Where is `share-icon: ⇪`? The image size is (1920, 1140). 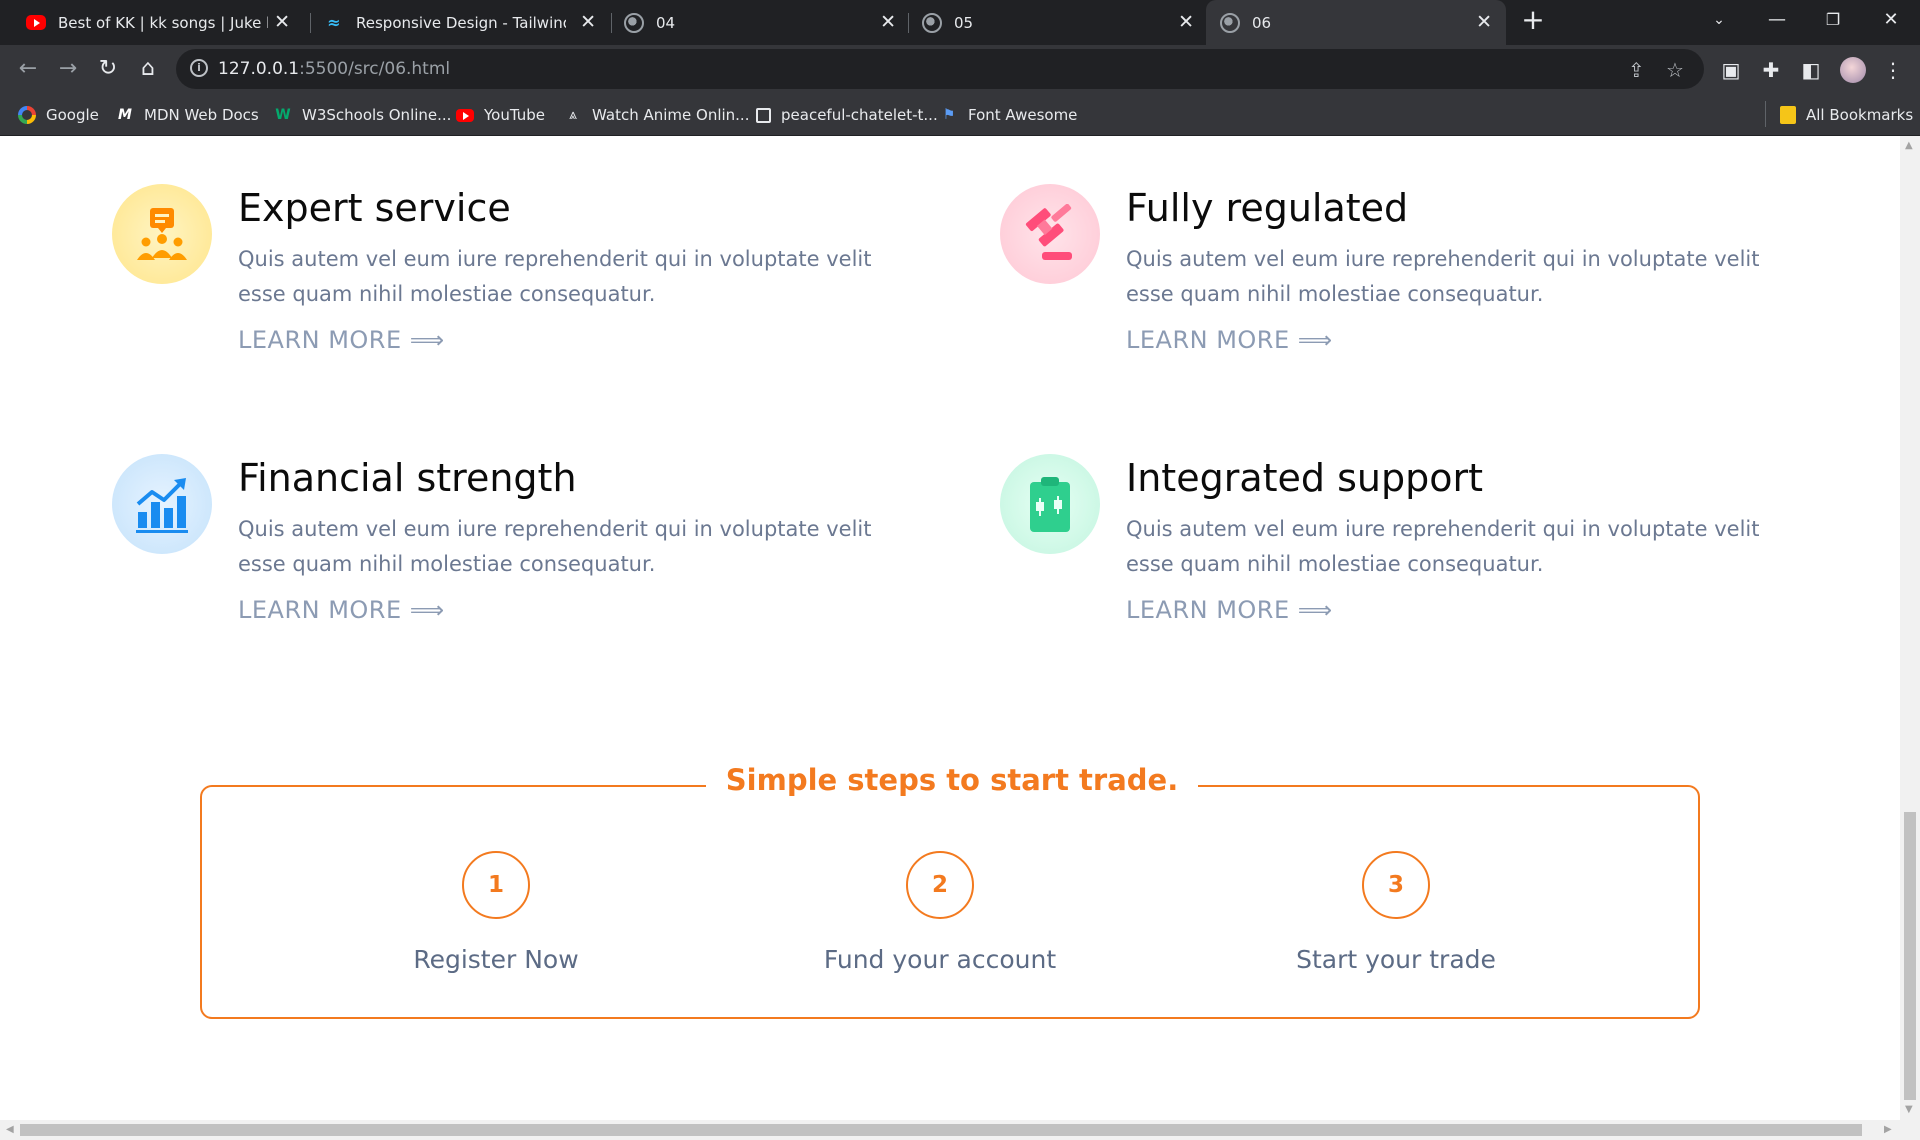
share-icon: ⇪ is located at coordinates (1636, 70).